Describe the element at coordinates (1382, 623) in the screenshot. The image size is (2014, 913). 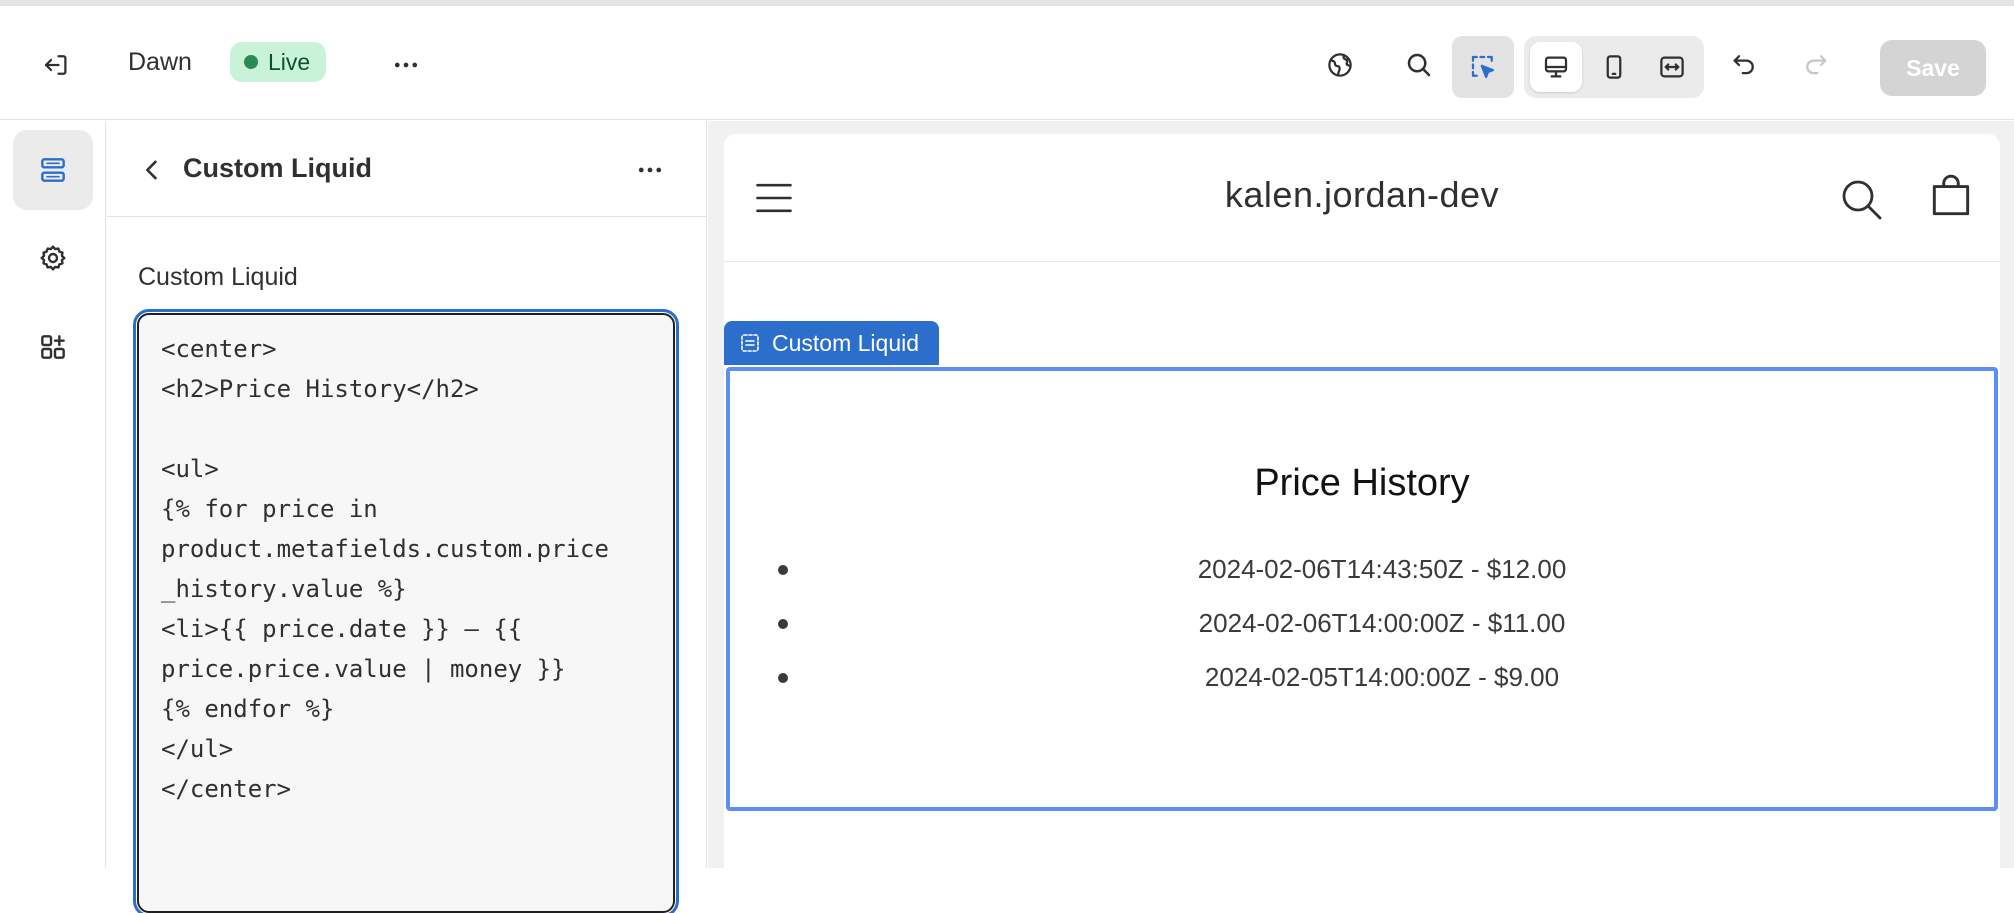
I see `list-item-text: 2024-02-06T14:00:00Z - $11.00` at that location.